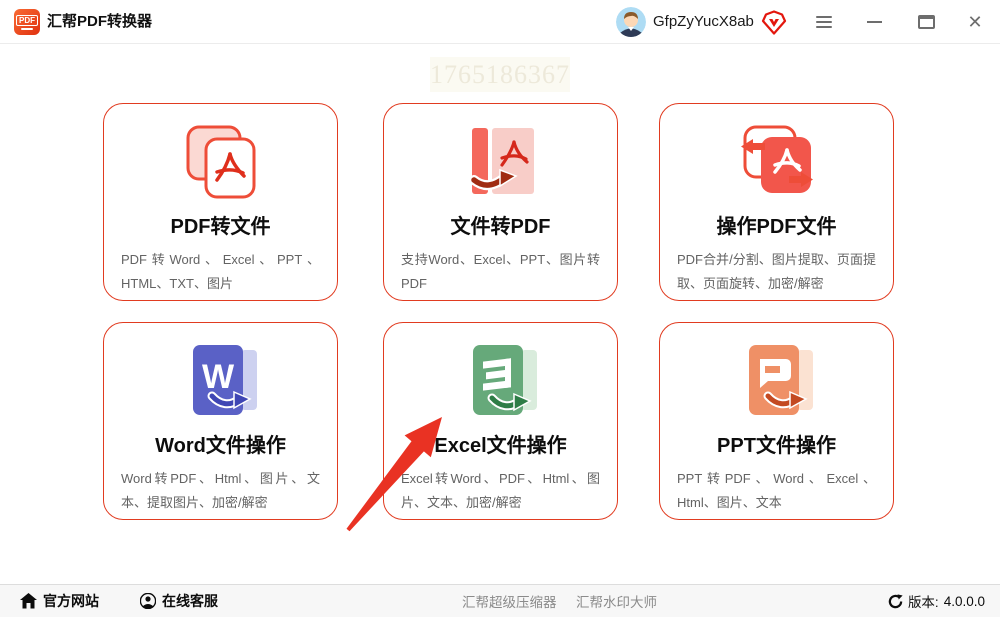 The width and height of the screenshot is (1000, 617). Describe the element at coordinates (777, 162) in the screenshot. I see `operate-pdf-icon` at that location.